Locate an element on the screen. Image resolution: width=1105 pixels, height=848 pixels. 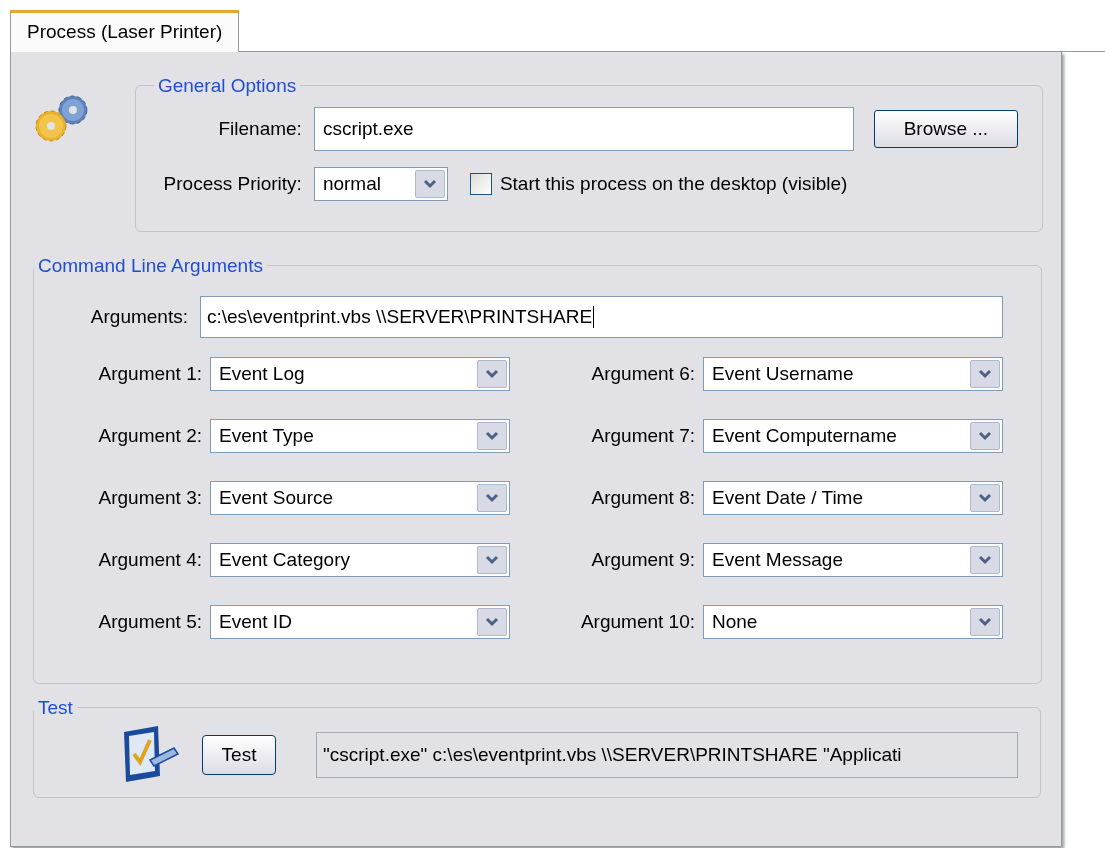
field-label: Process Priority: is located at coordinates (232, 183).